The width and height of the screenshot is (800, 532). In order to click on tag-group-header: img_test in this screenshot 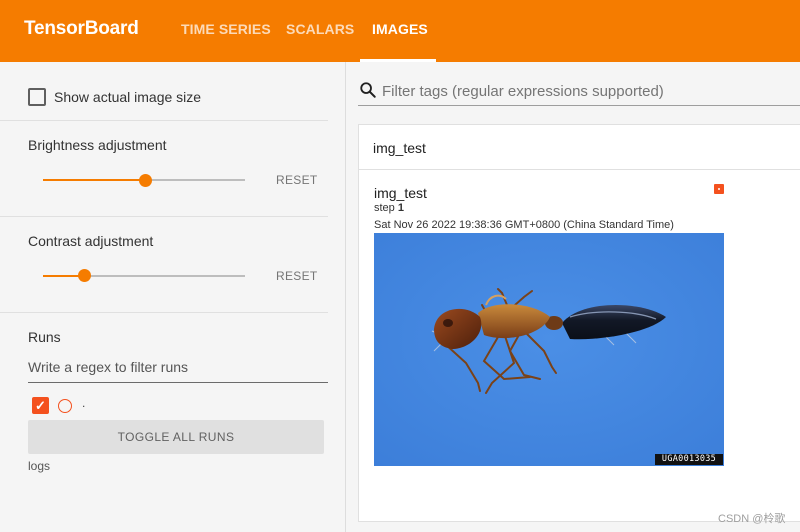, I will do `click(579, 147)`.